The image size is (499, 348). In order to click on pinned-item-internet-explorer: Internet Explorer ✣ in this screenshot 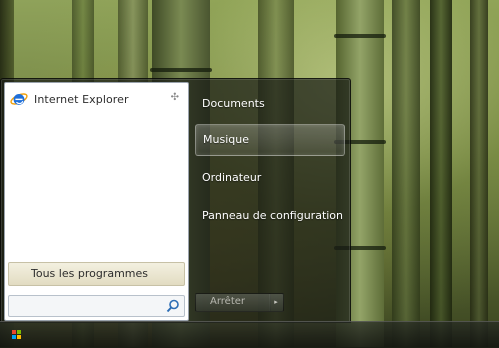, I will do `click(95, 99)`.